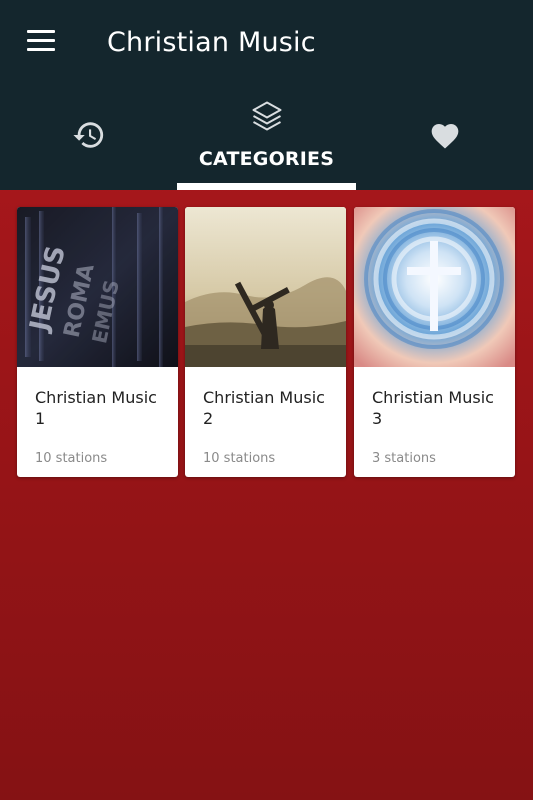 This screenshot has height=800, width=533. I want to click on station-count: 3 stations, so click(404, 458).